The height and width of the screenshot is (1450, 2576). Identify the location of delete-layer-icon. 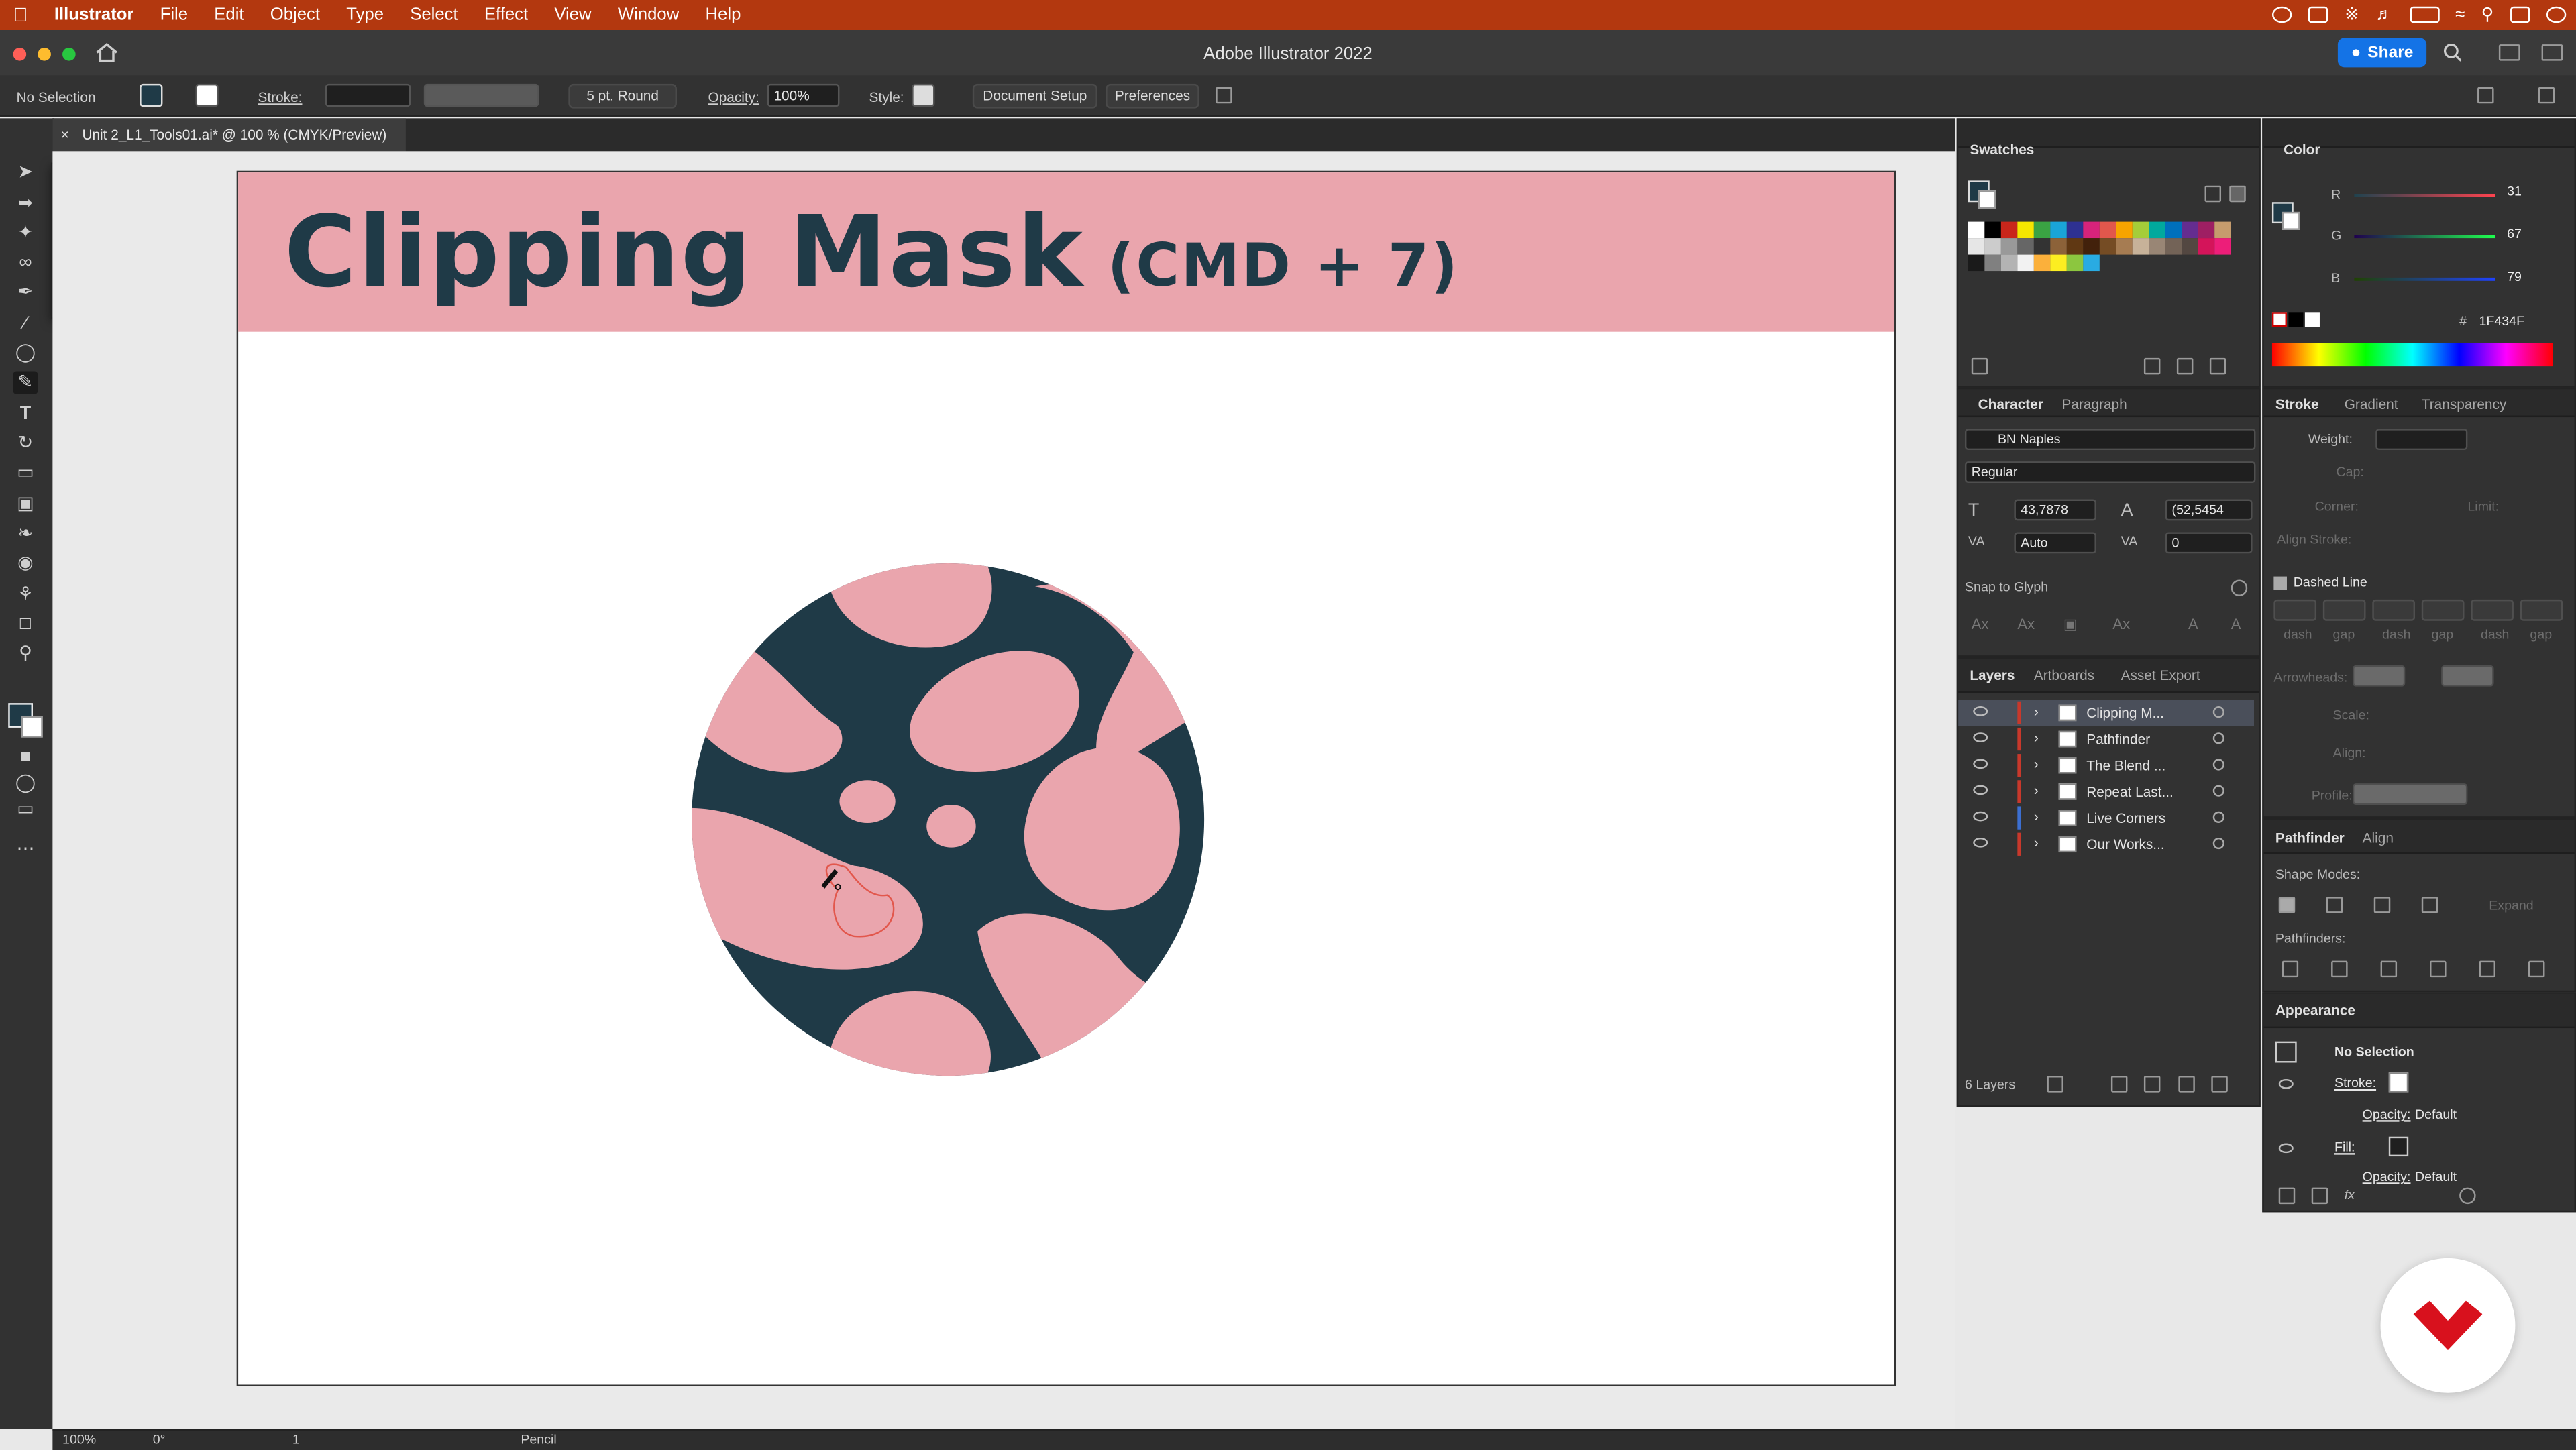
(2219, 1084).